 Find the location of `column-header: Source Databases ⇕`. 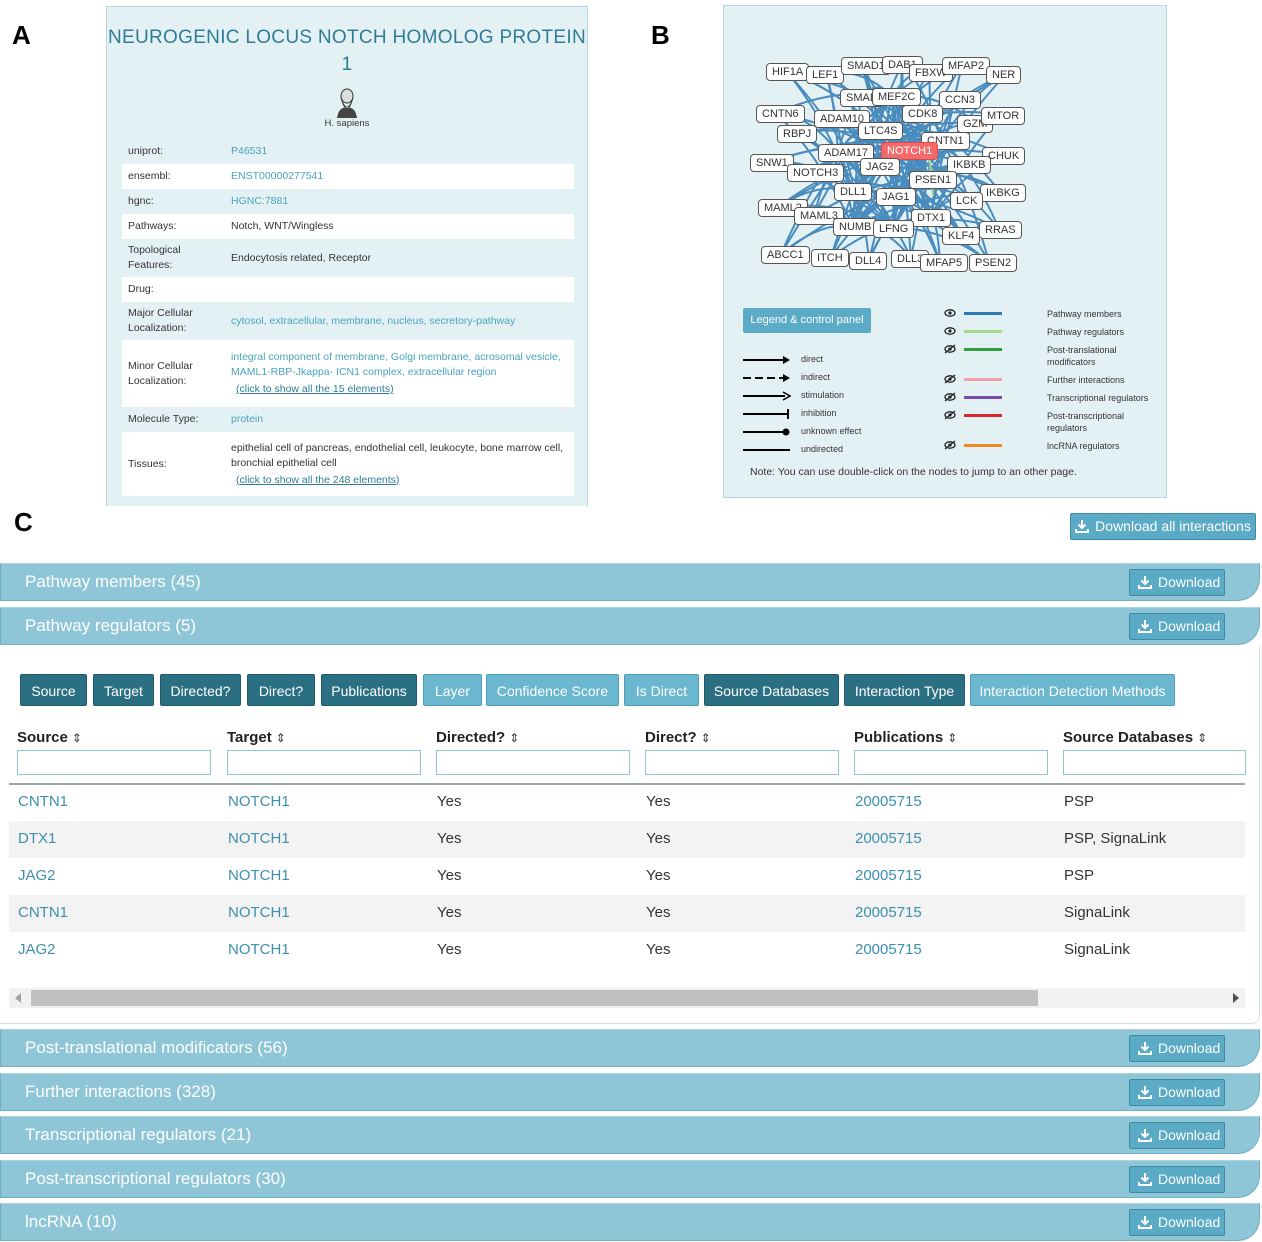

column-header: Source Databases ⇕ is located at coordinates (1135, 737).